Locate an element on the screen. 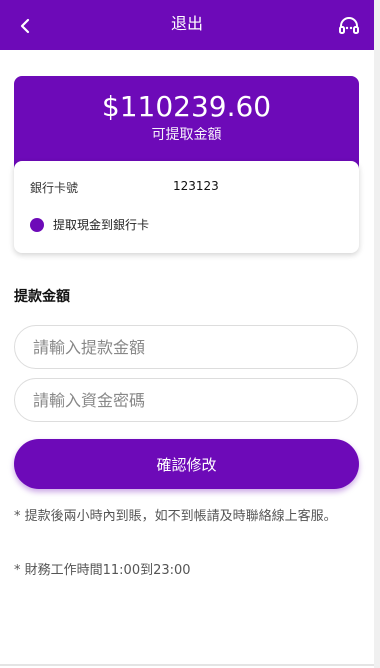 The image size is (380, 668). withdraw-to-bank-option: 提取現金到銀行卡 is located at coordinates (89, 224).